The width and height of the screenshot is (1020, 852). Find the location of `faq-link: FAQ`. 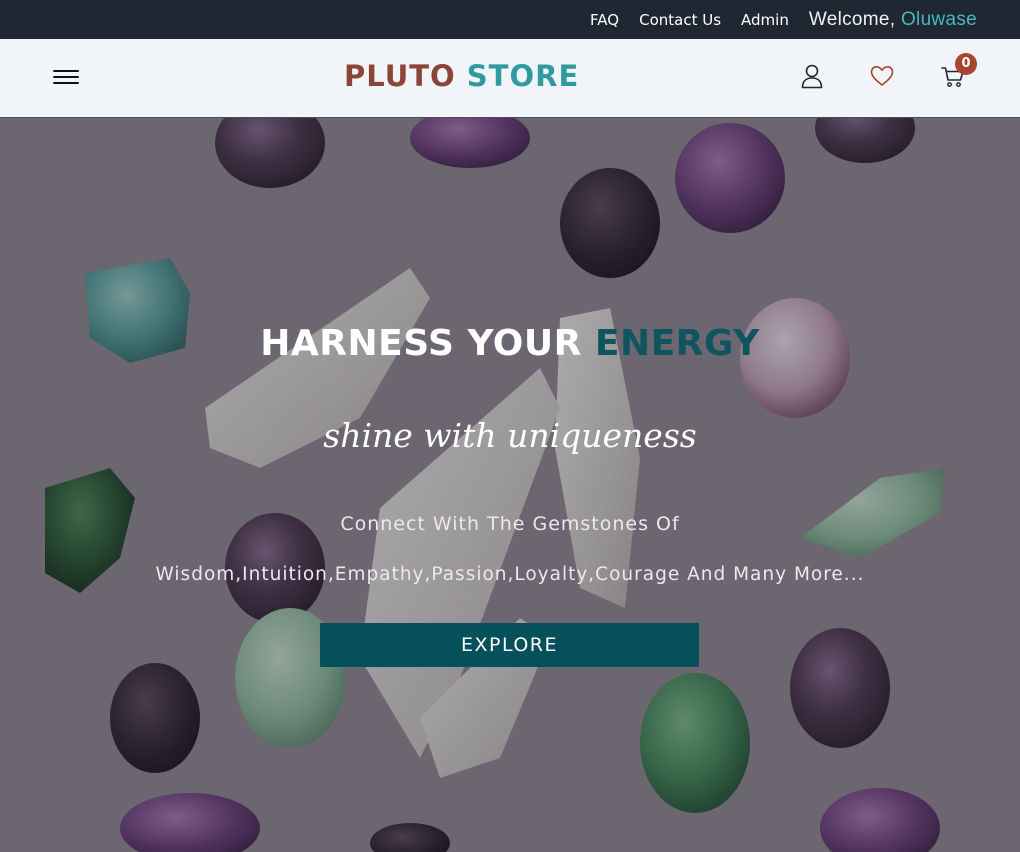

faq-link: FAQ is located at coordinates (604, 20).